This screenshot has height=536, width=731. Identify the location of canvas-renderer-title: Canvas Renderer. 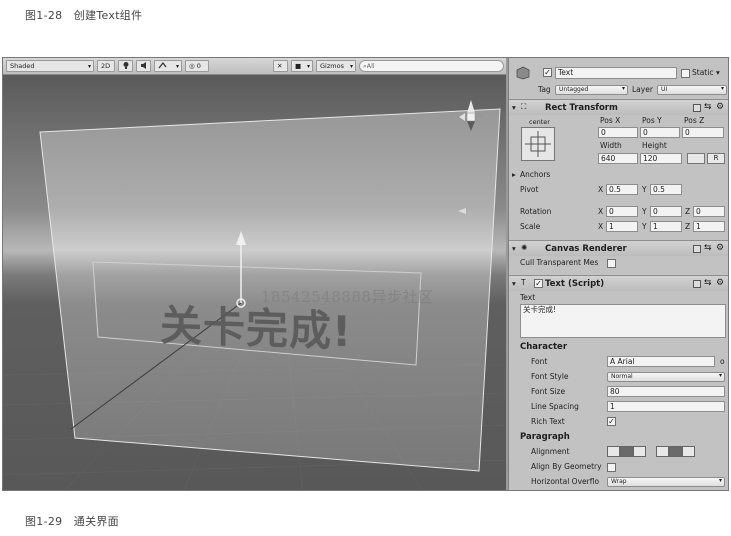
(586, 249).